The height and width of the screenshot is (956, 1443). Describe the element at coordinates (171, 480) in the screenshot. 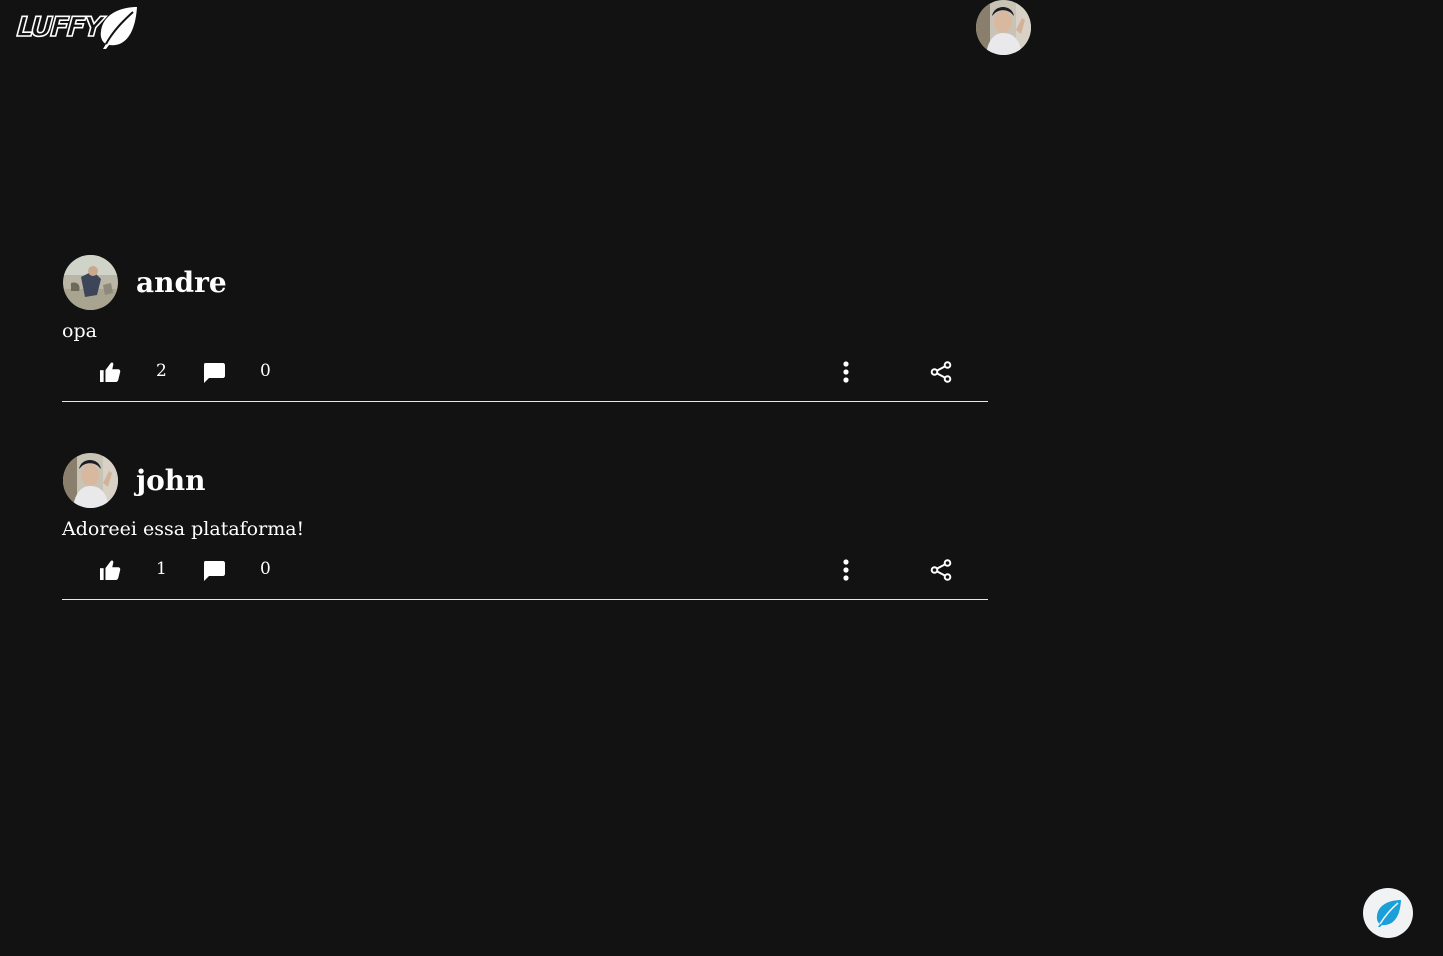

I see `author-name: john` at that location.